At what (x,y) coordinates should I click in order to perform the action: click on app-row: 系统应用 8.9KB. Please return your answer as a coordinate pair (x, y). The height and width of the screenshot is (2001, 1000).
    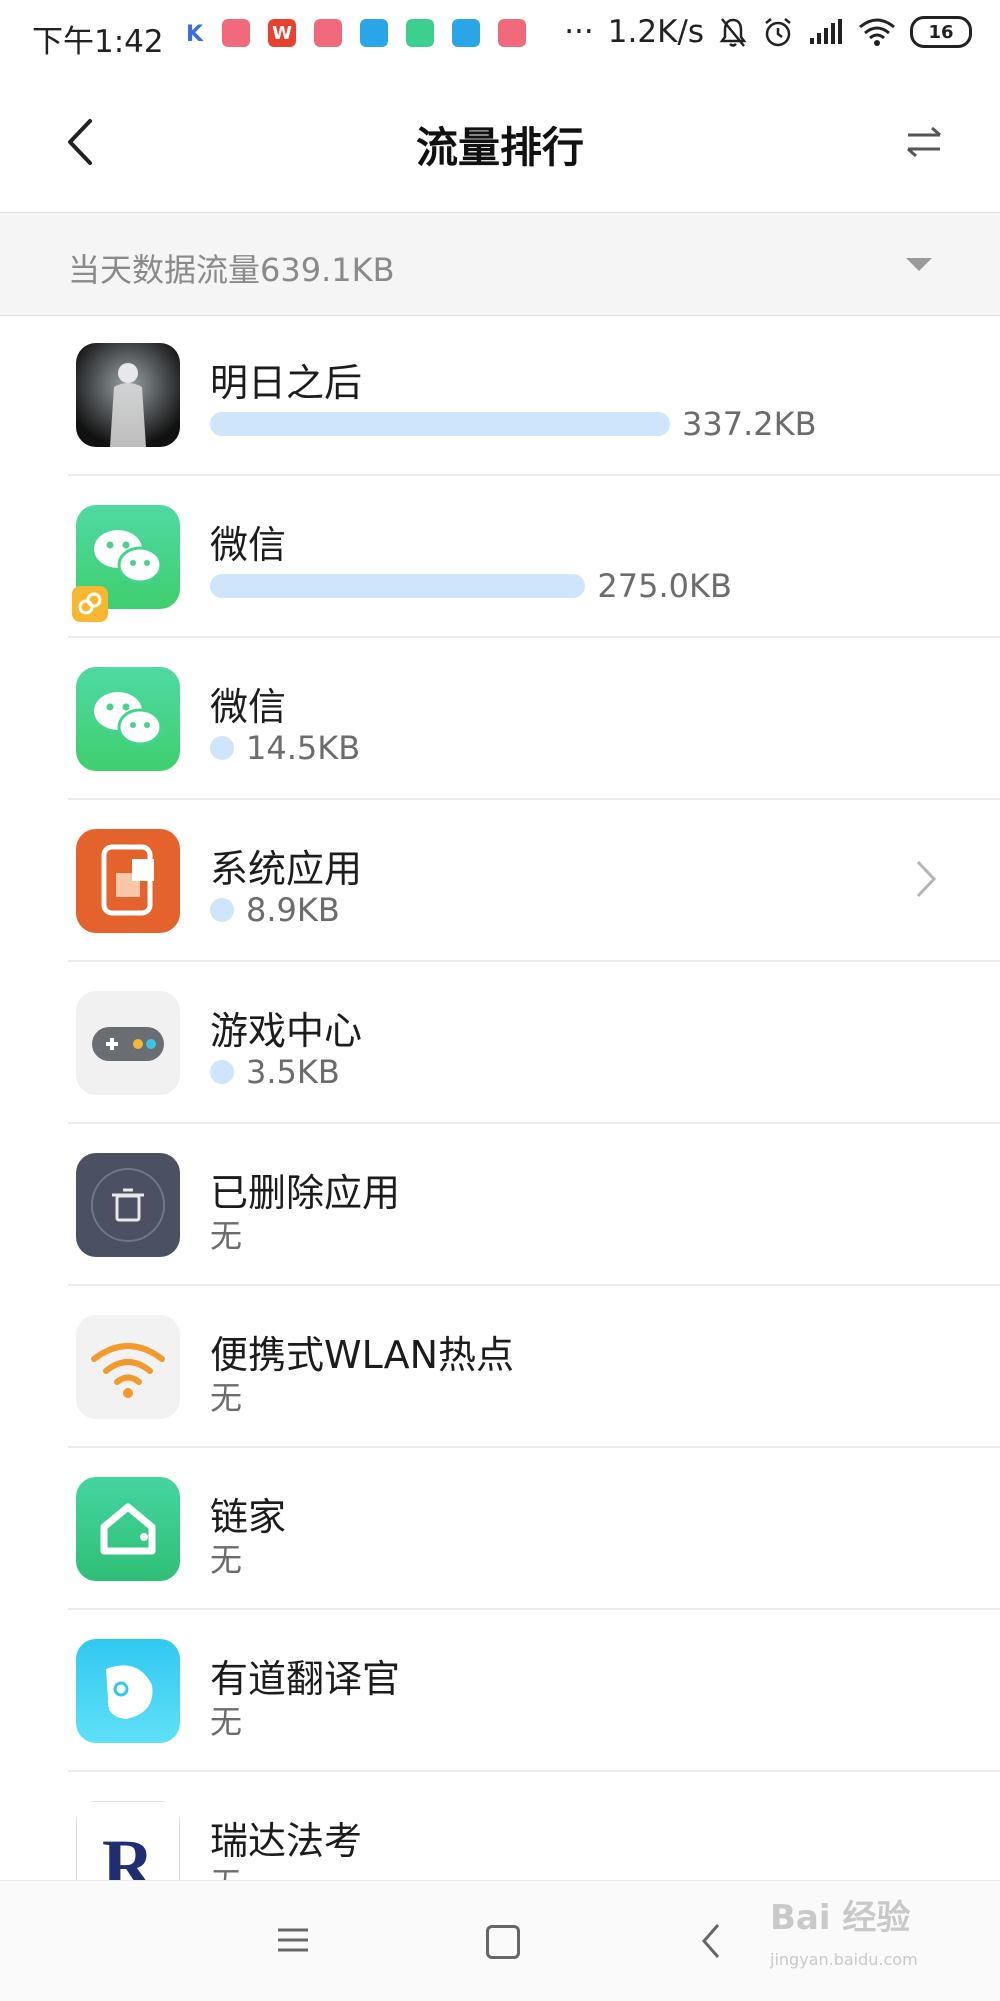
    Looking at the image, I should click on (500, 881).